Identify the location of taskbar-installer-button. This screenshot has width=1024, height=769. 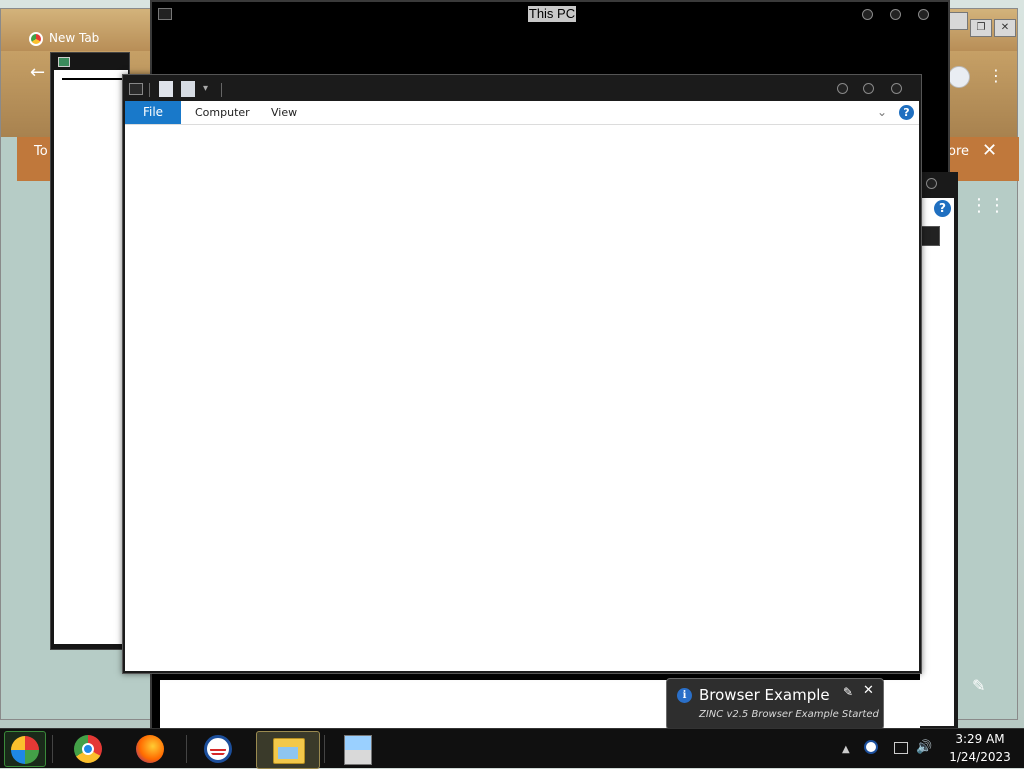
(356, 749).